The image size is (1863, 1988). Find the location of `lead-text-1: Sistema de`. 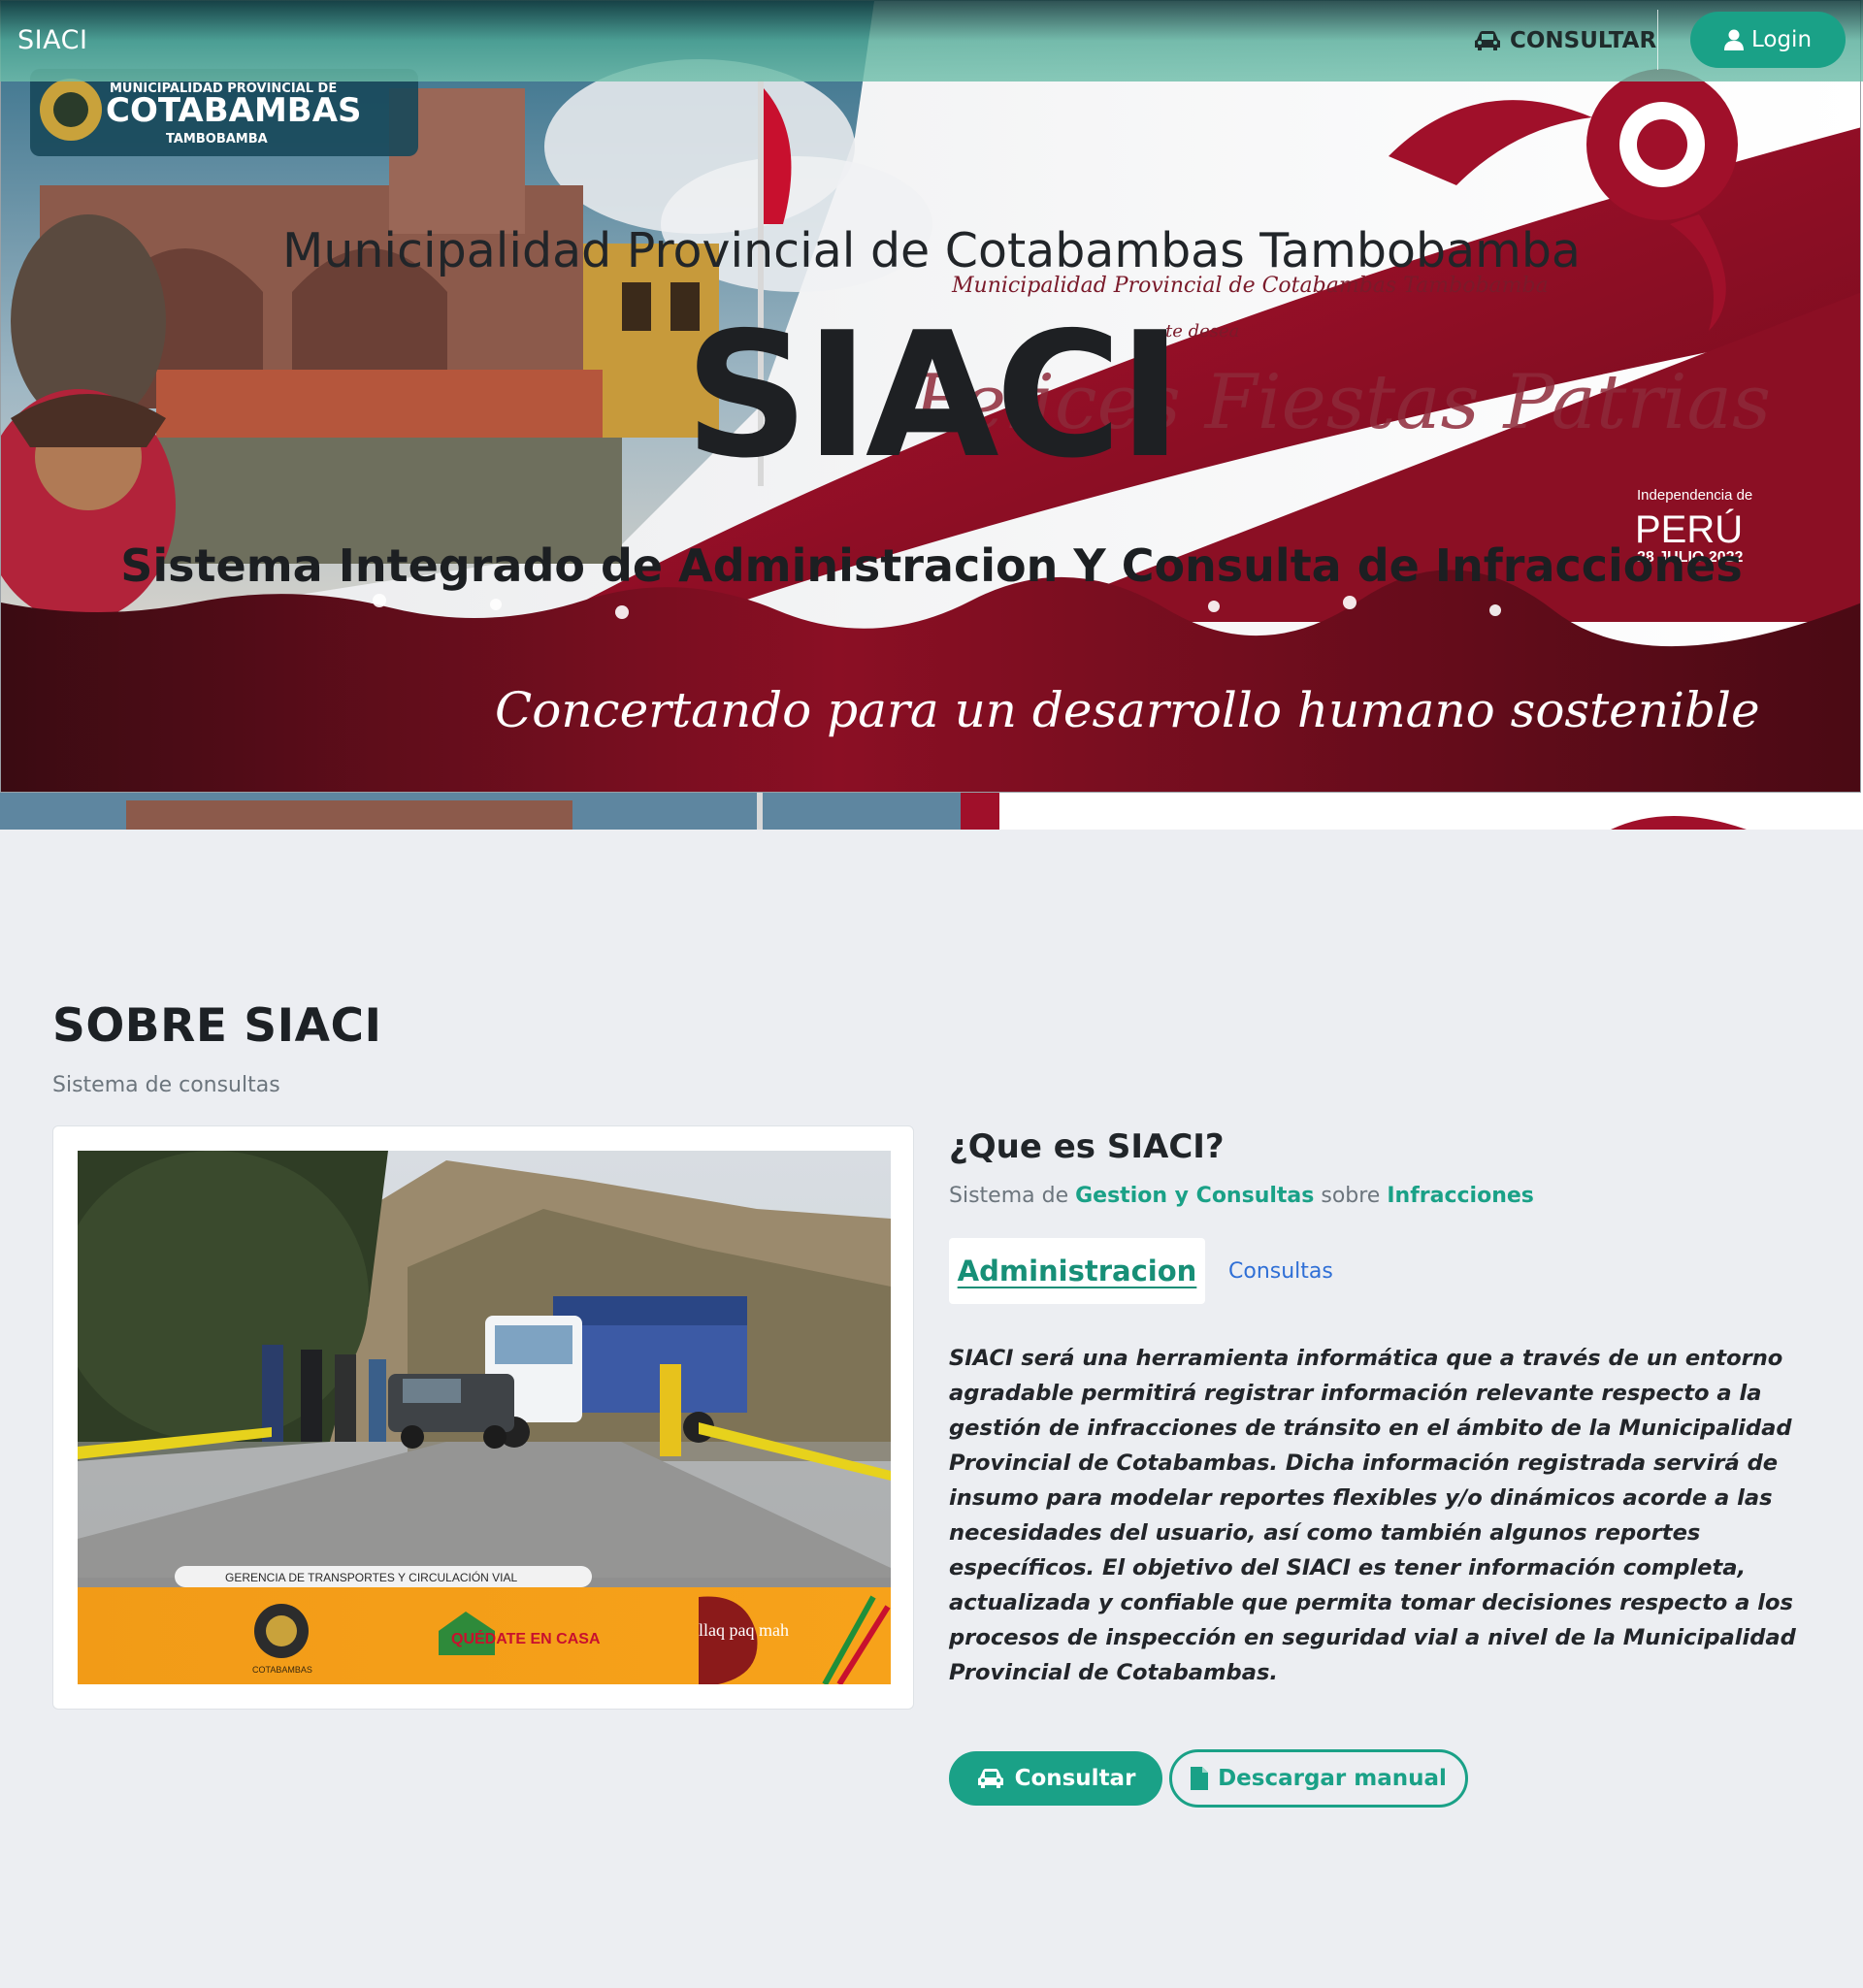

lead-text-1: Sistema de is located at coordinates (1012, 1196).